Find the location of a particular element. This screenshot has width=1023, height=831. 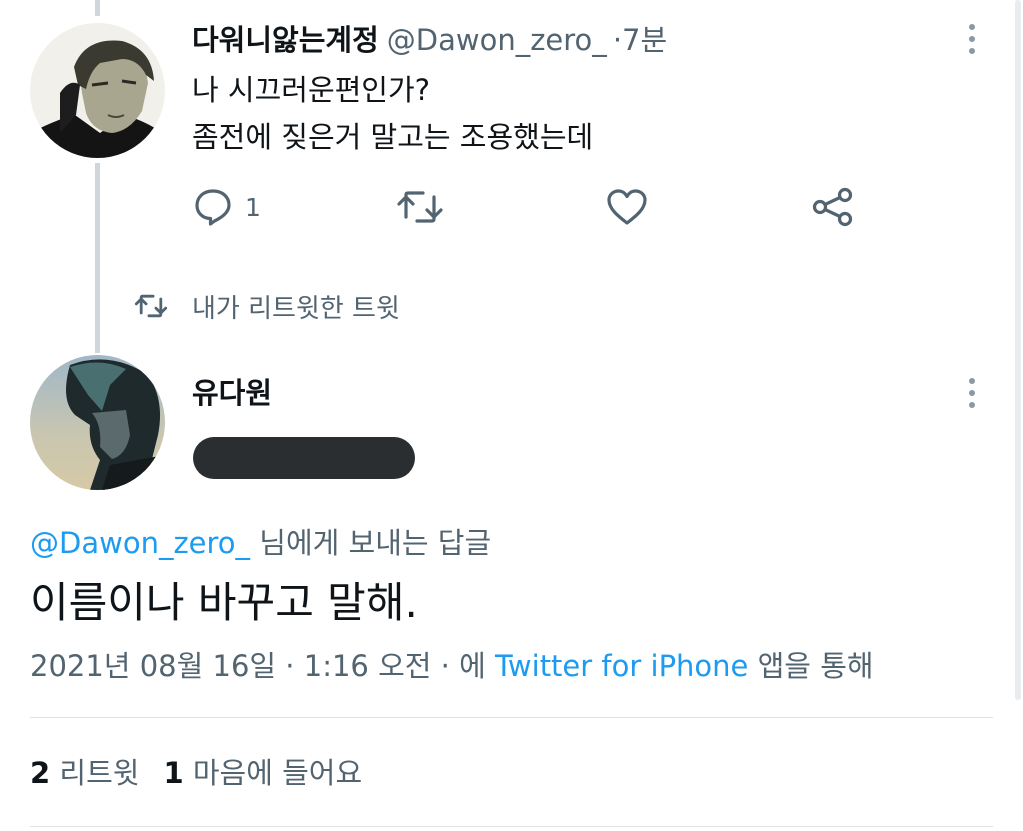

retweets-stat: 2 리트윗 is located at coordinates (84, 773).